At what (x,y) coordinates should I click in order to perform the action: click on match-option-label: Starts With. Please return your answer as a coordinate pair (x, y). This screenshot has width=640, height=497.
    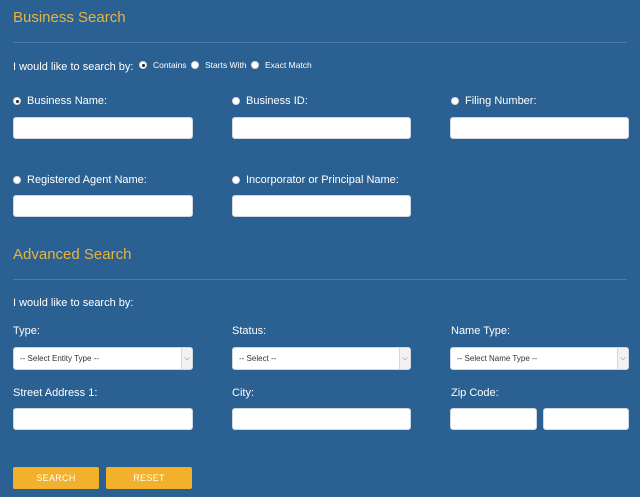
    Looking at the image, I should click on (226, 65).